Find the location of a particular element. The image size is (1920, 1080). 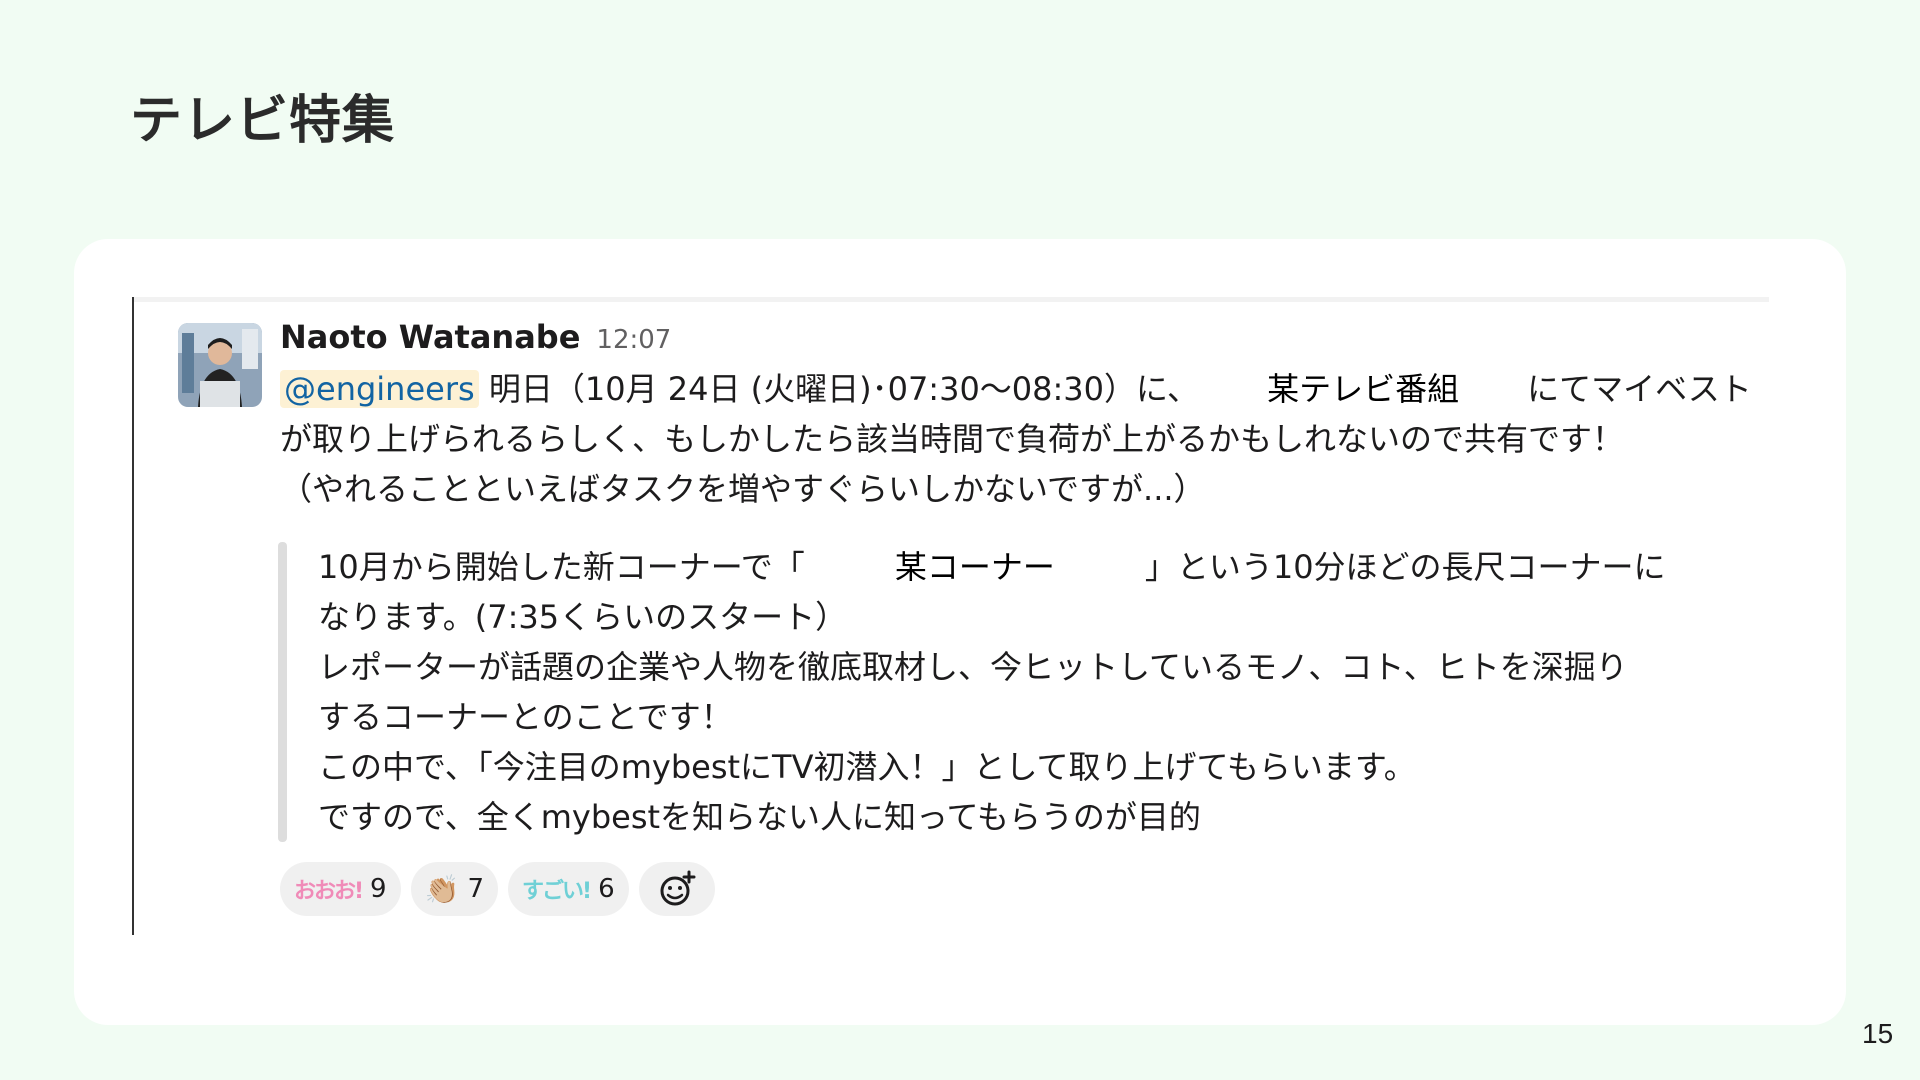

message-text-before-program: 明日（10月 24日 (火曜日)･07:30〜08:30）に、 is located at coordinates (839, 389).